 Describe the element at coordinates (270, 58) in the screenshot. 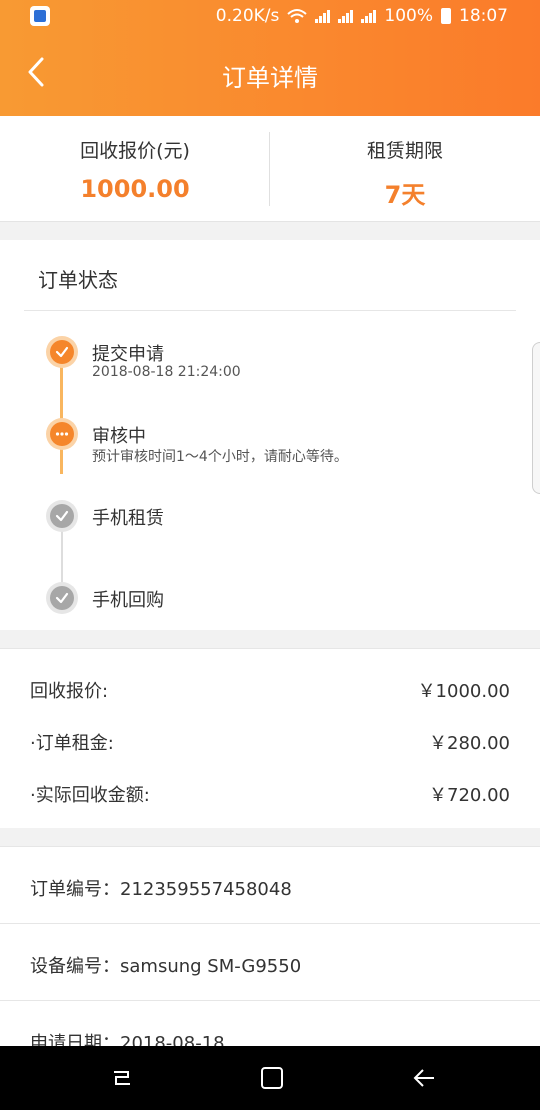

I see `app-header: 0.20K/s 100% 18:07 订单详情` at that location.